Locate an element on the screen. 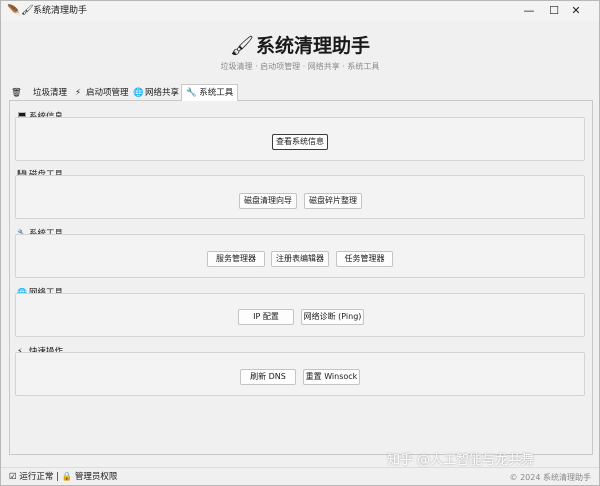  flush-dns-button: 刷新 DNS is located at coordinates (268, 377).